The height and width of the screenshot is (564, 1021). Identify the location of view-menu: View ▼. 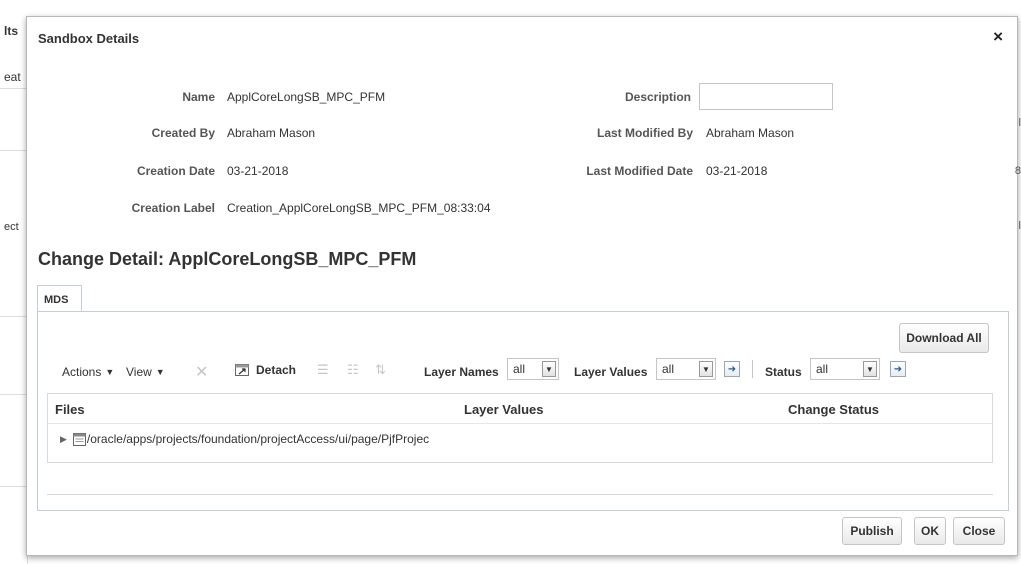
(145, 372).